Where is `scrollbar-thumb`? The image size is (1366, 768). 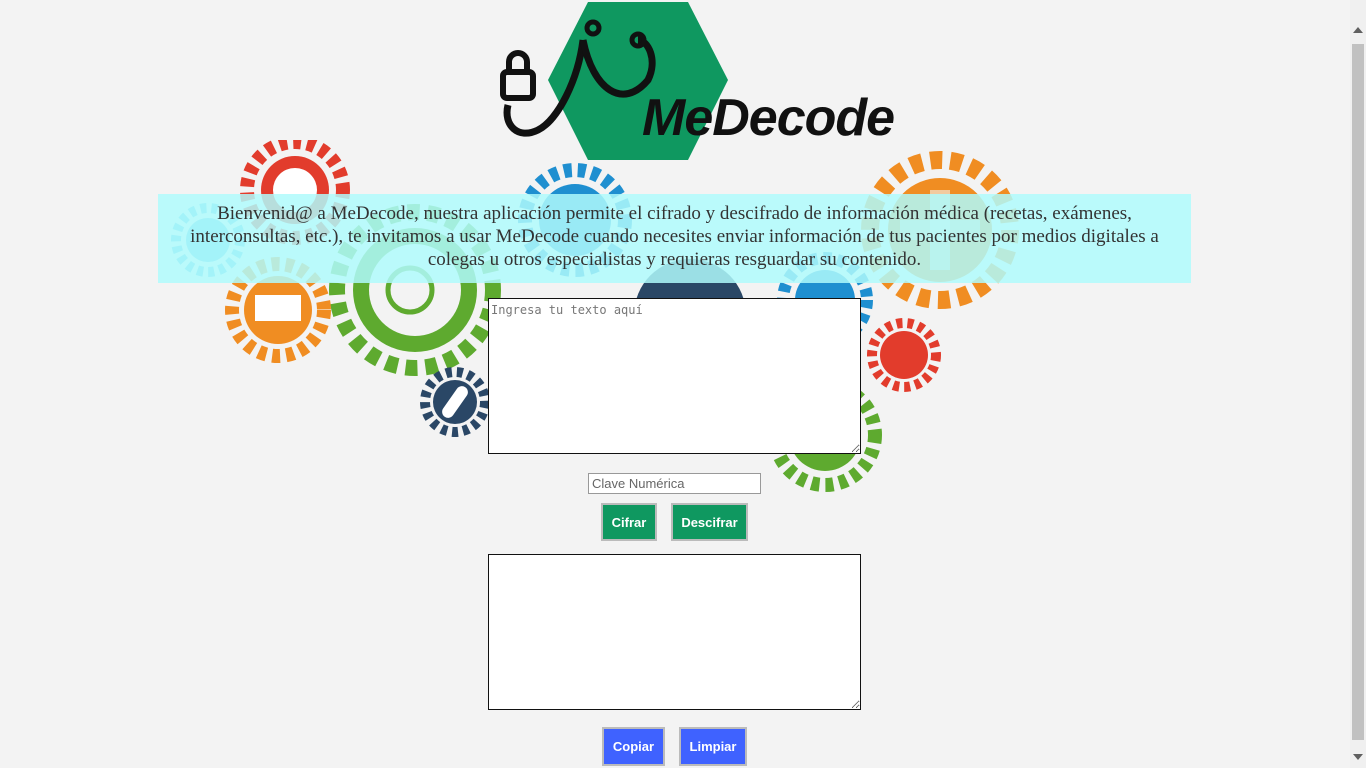
scrollbar-thumb is located at coordinates (1358, 392).